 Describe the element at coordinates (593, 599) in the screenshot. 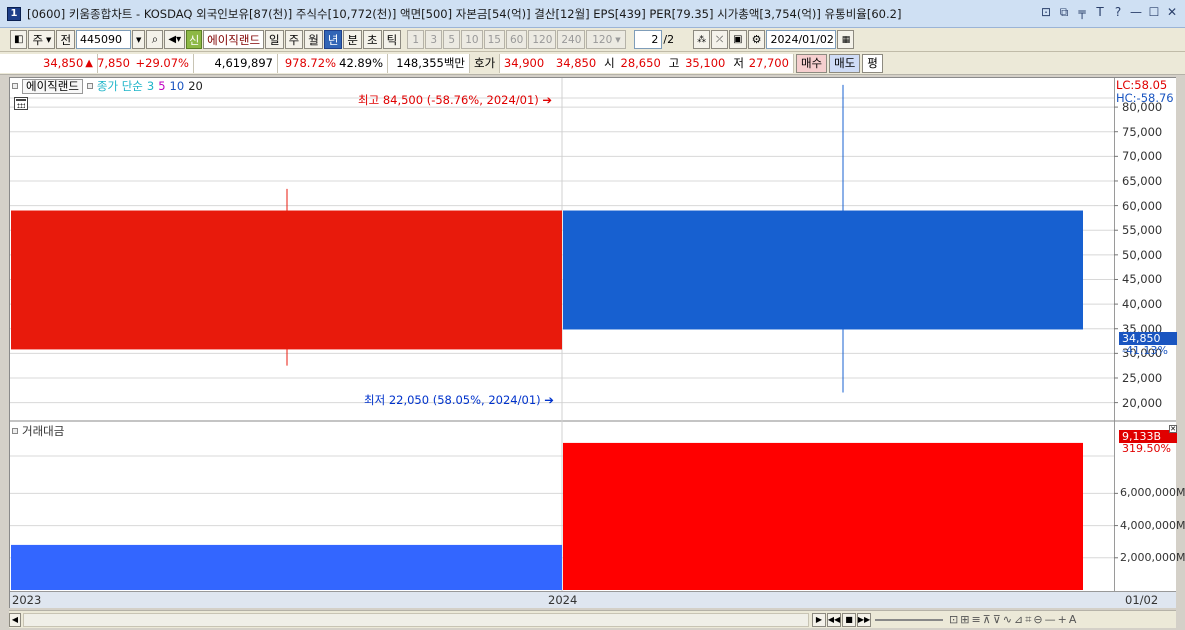

I see `time-axis` at that location.